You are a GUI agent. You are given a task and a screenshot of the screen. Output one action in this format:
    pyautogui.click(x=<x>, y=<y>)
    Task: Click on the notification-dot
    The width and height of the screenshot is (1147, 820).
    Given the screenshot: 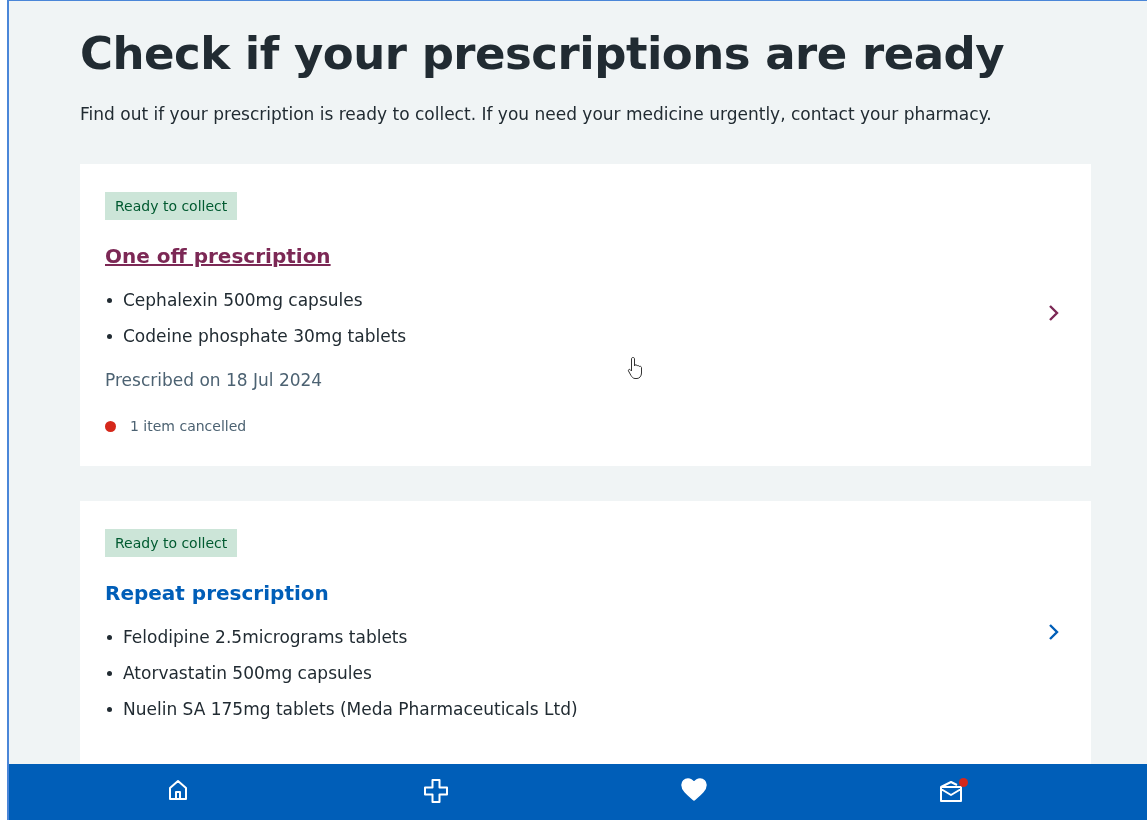 What is the action you would take?
    pyautogui.click(x=963, y=782)
    